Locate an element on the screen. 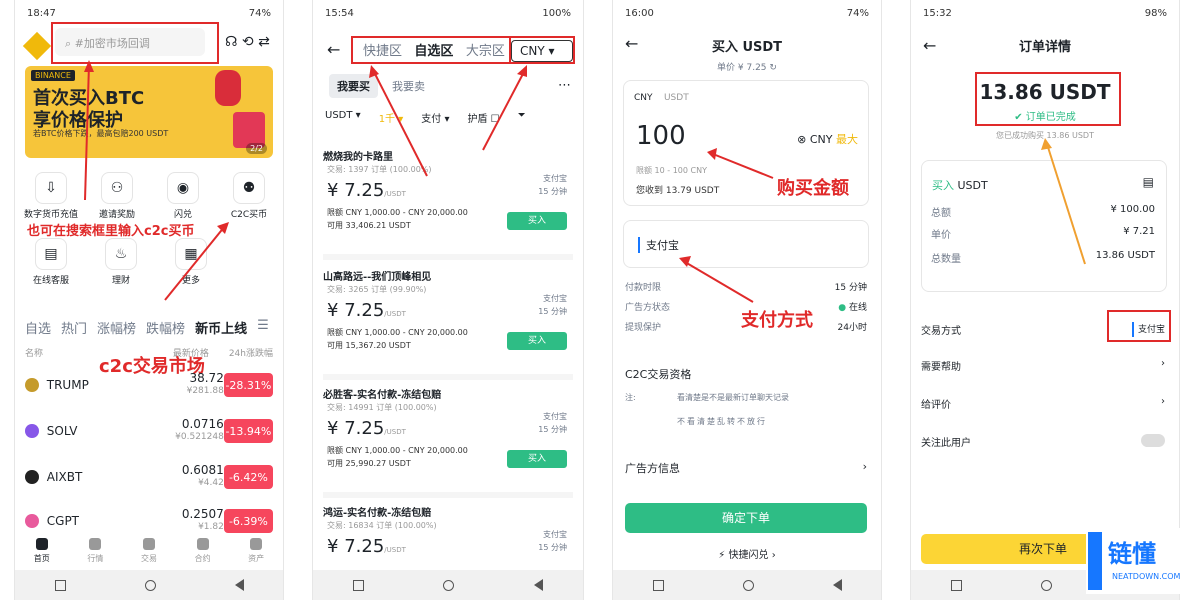 The width and height of the screenshot is (1200, 600). convert-shortcut: ◉ 闪兑 is located at coordinates (183, 196).